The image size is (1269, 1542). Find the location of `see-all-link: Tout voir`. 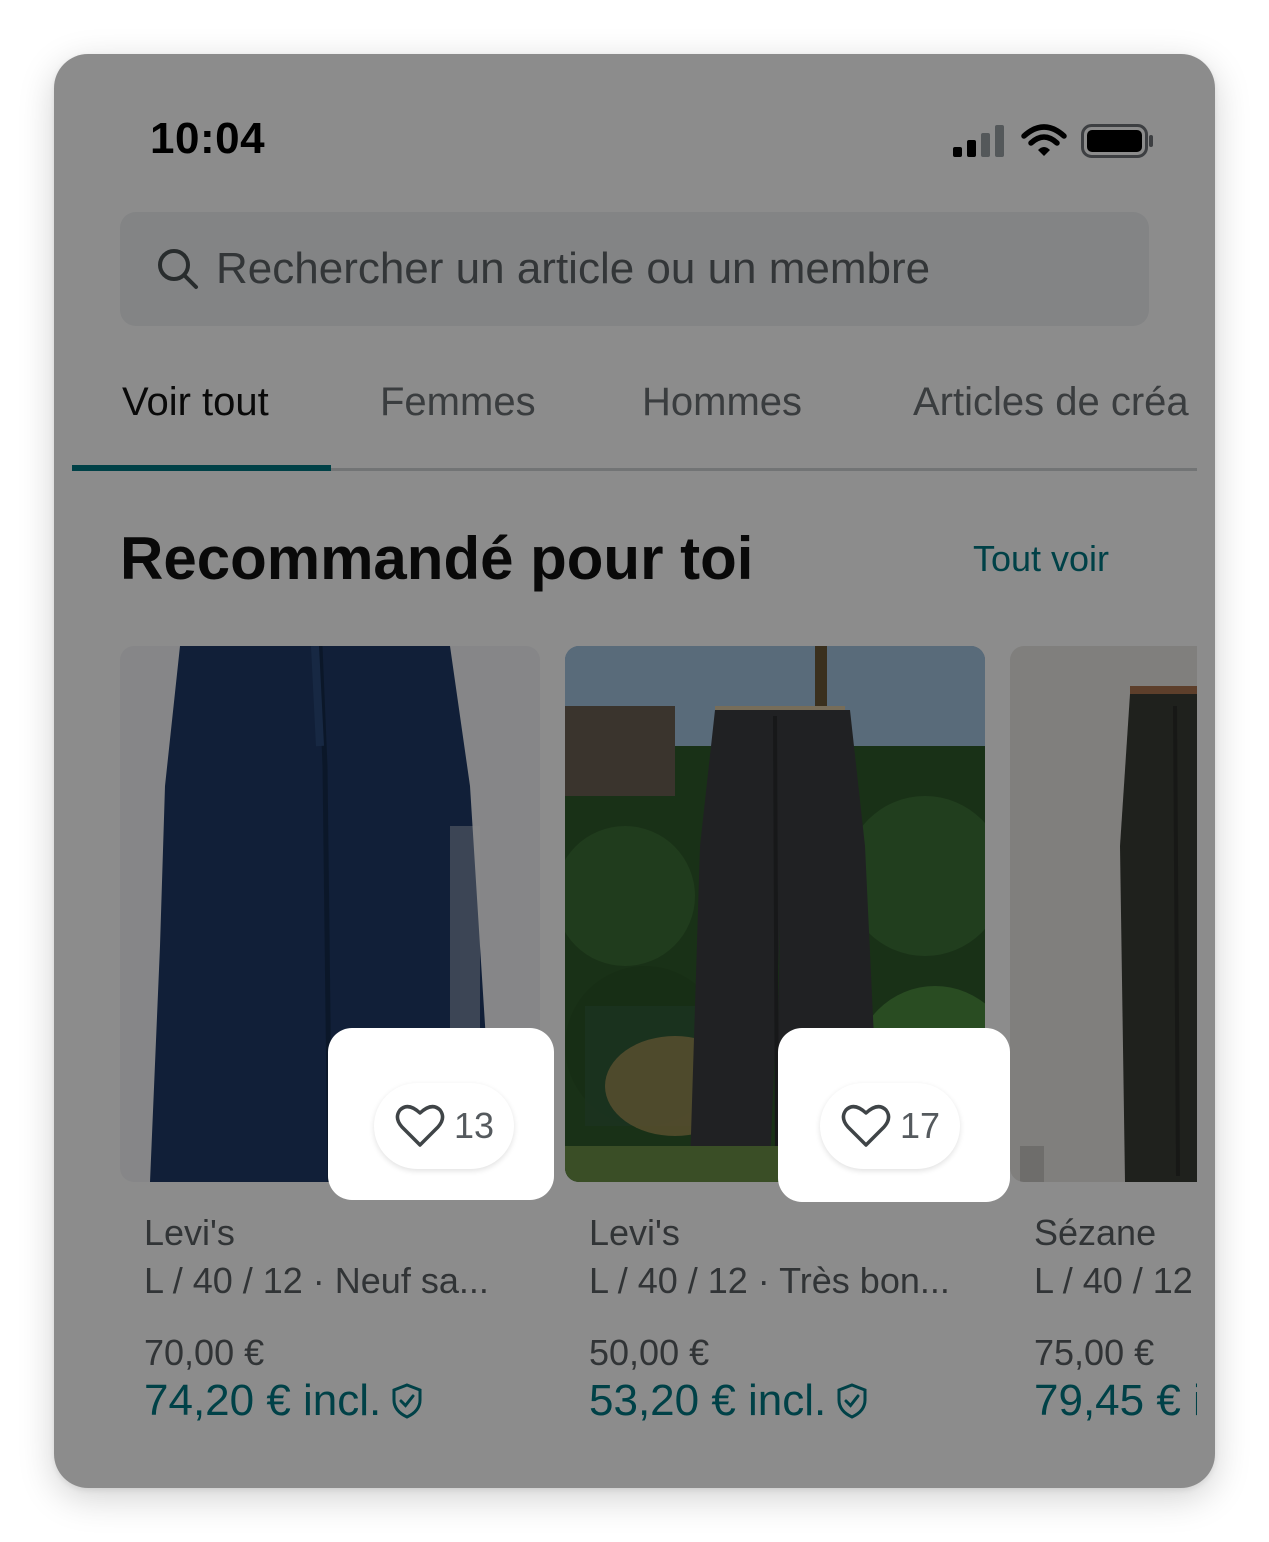

see-all-link: Tout voir is located at coordinates (1041, 559).